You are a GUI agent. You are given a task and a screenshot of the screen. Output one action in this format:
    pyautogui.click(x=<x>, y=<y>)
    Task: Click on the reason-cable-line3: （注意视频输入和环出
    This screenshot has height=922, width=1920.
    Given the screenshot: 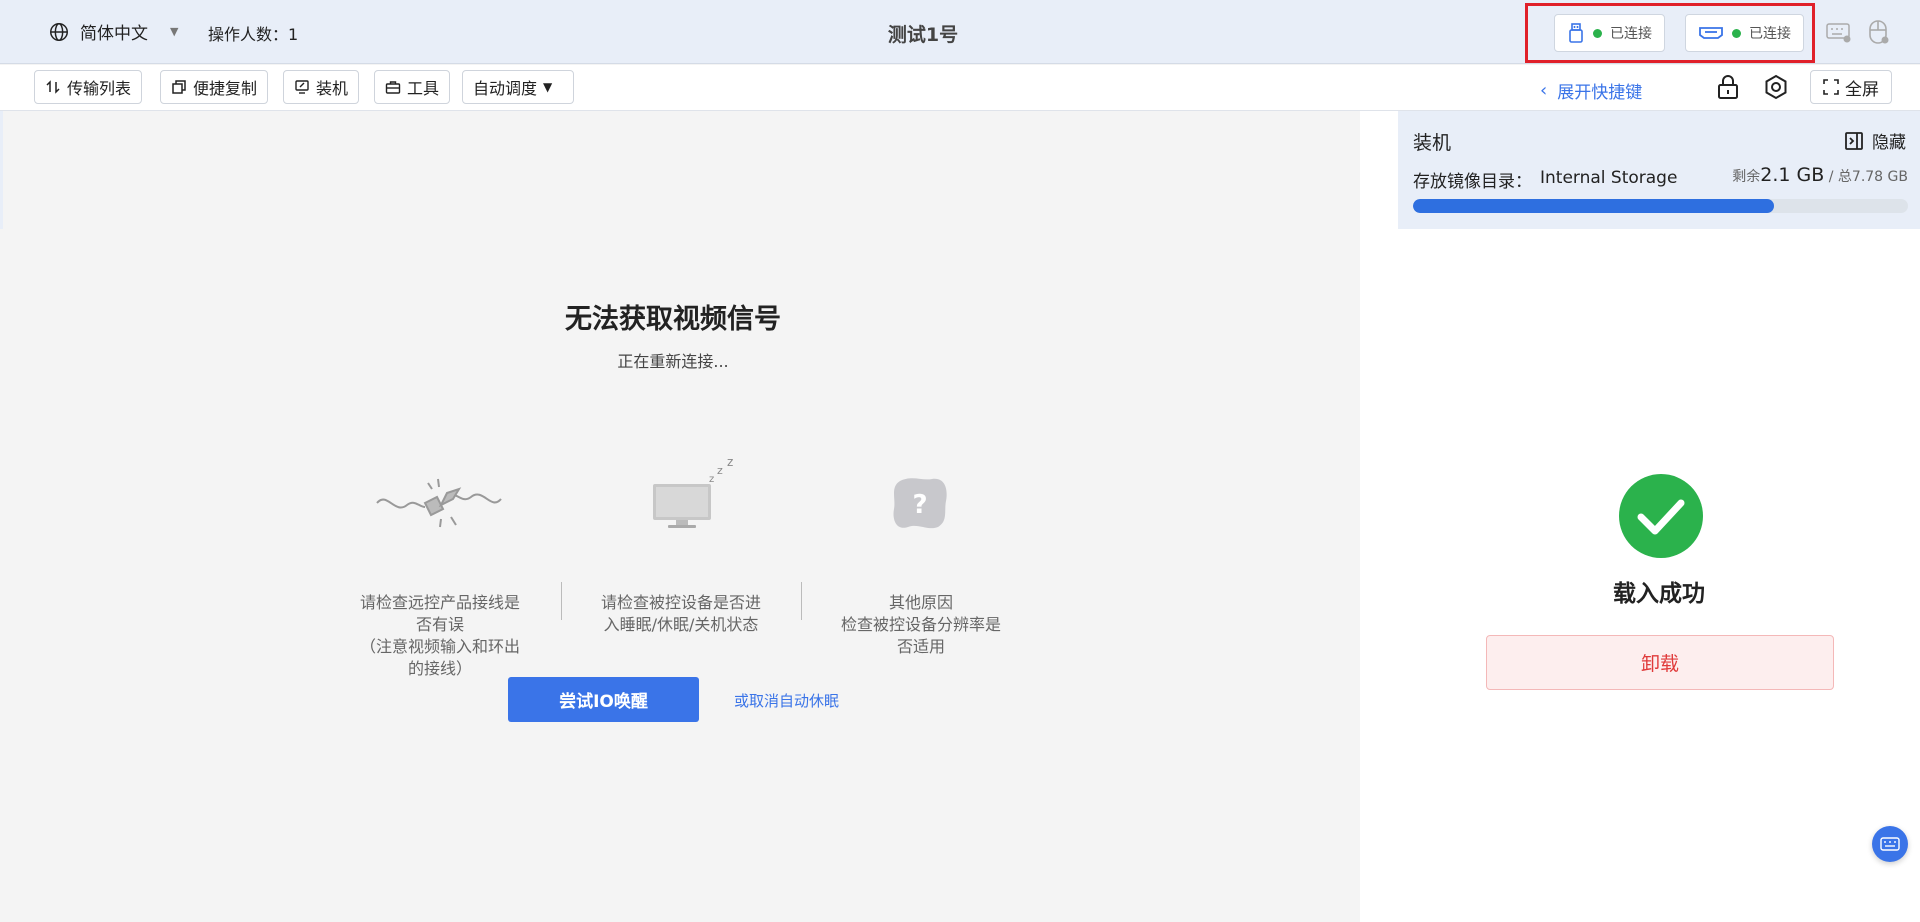 What is the action you would take?
    pyautogui.click(x=439, y=646)
    